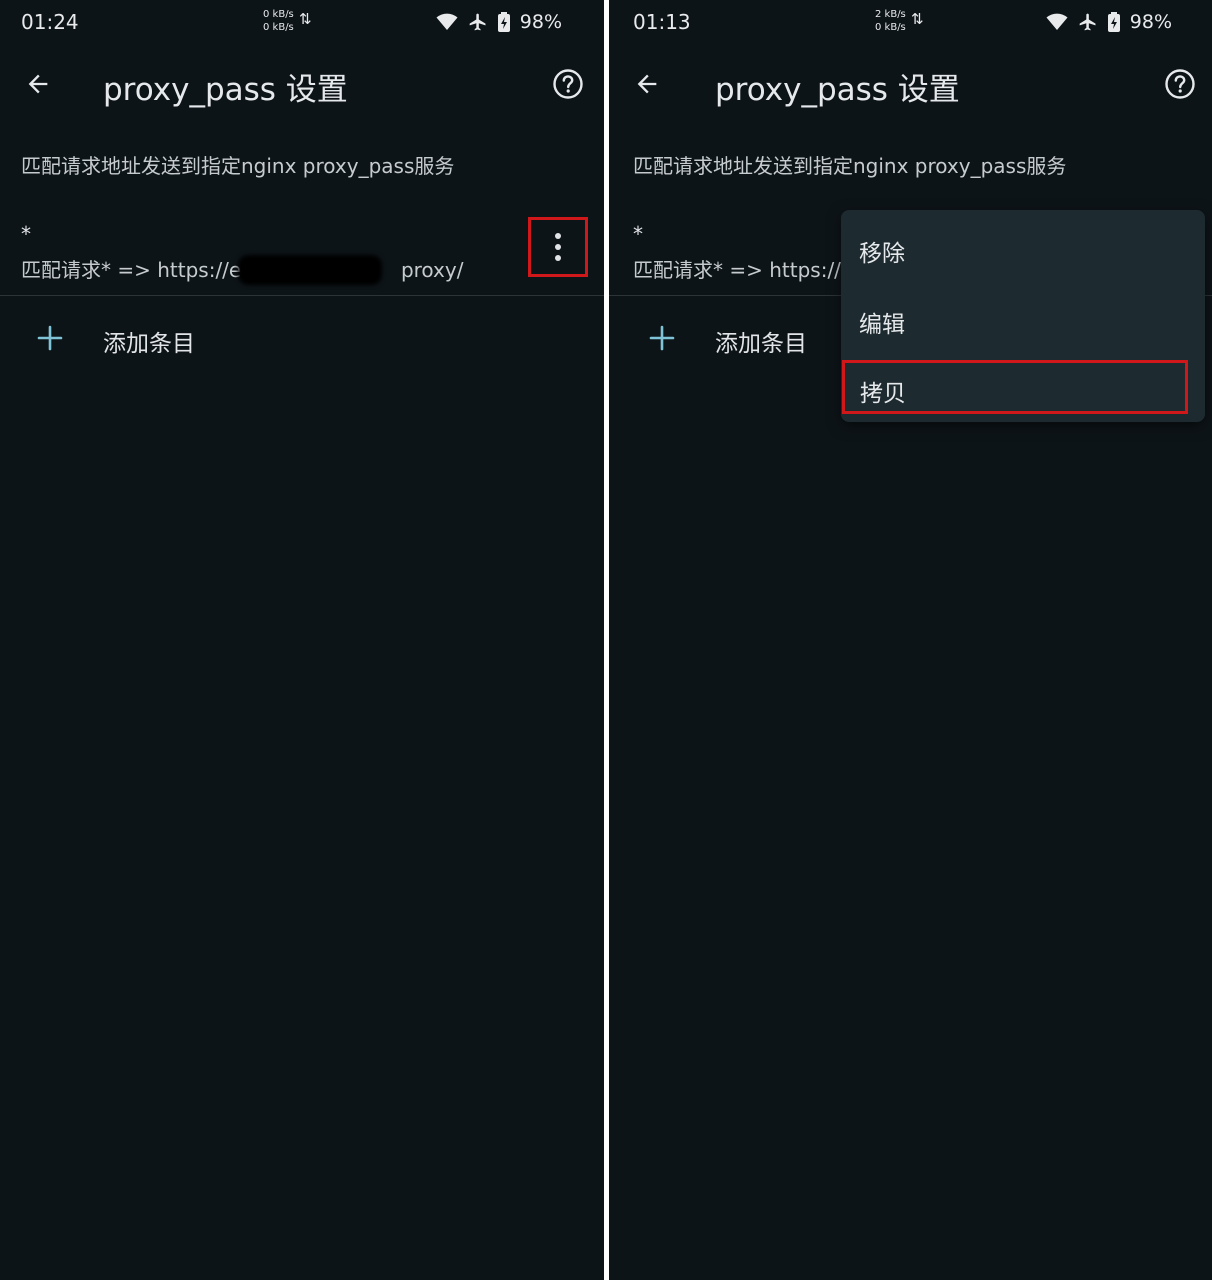  What do you see at coordinates (278, 14) in the screenshot?
I see `net-up-speed: 0 kB/s` at bounding box center [278, 14].